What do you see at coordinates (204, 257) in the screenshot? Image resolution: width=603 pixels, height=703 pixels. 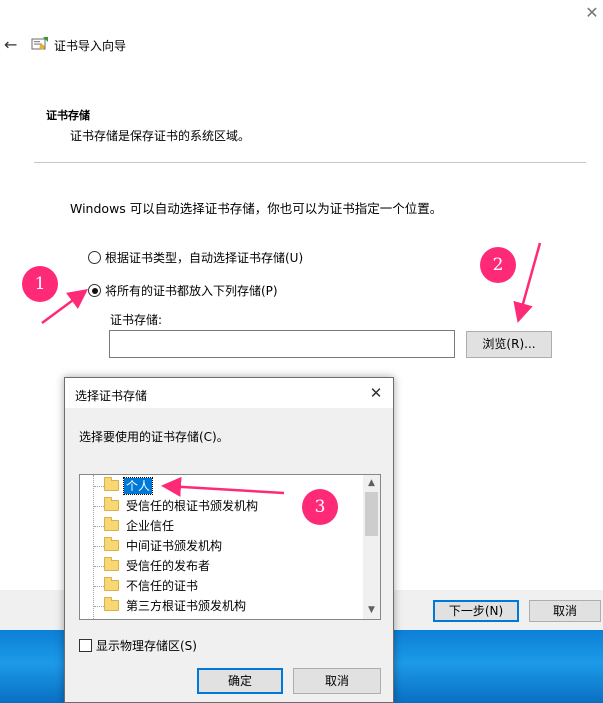 I see `radio-auto-select-store-label: 根据证书类型，自动选择证书存储(U)` at bounding box center [204, 257].